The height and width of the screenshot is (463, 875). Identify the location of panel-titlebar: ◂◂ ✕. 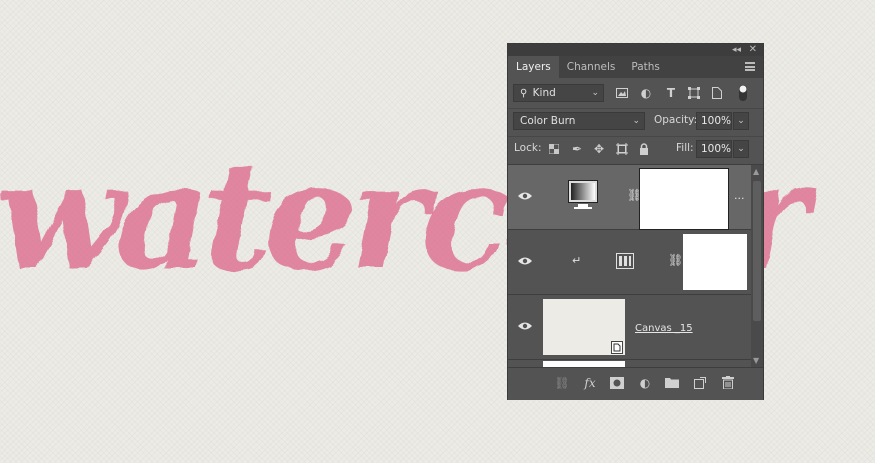
(635, 50).